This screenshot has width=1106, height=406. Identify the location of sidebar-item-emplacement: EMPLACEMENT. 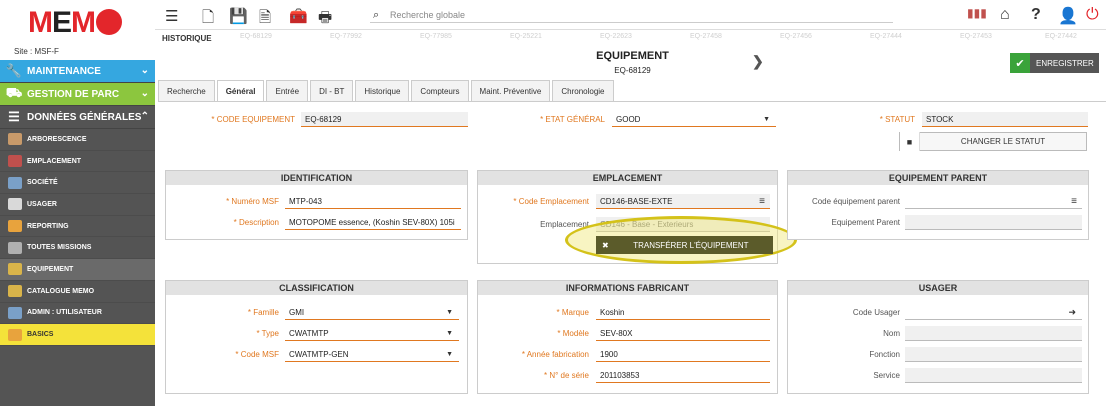
(77, 162).